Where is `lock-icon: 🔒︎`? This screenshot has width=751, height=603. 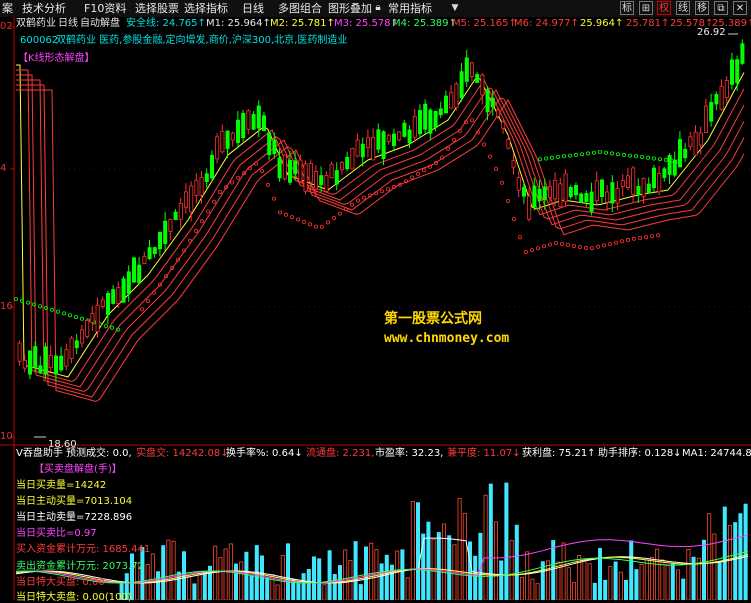 lock-icon: 🔒︎ is located at coordinates (378, 8).